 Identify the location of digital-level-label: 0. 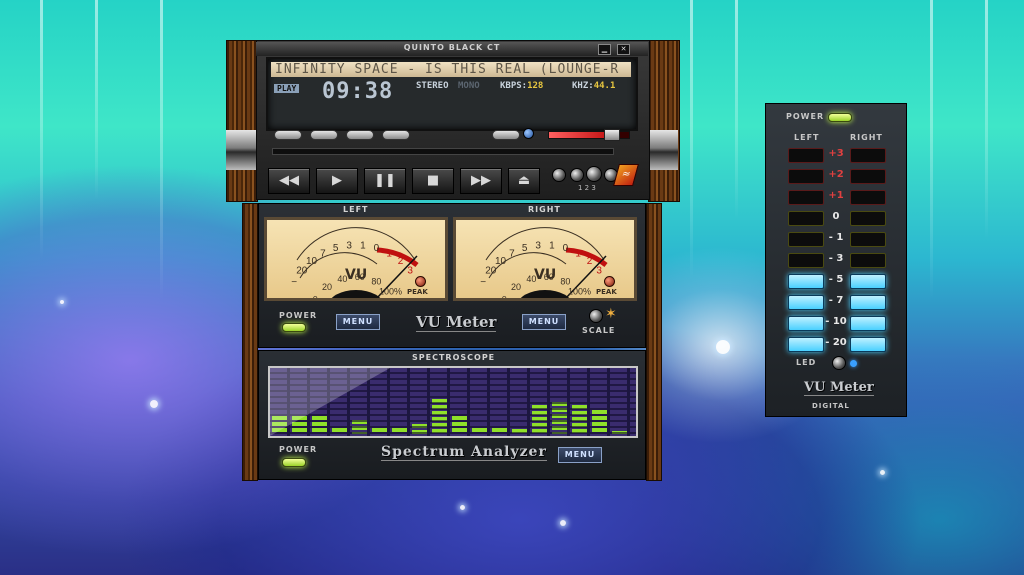
(836, 216).